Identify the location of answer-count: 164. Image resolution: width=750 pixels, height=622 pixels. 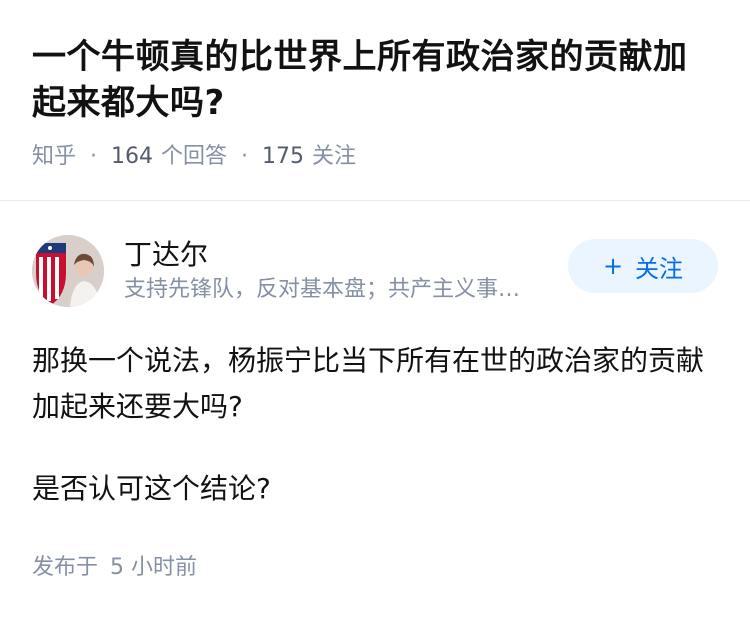
(132, 156).